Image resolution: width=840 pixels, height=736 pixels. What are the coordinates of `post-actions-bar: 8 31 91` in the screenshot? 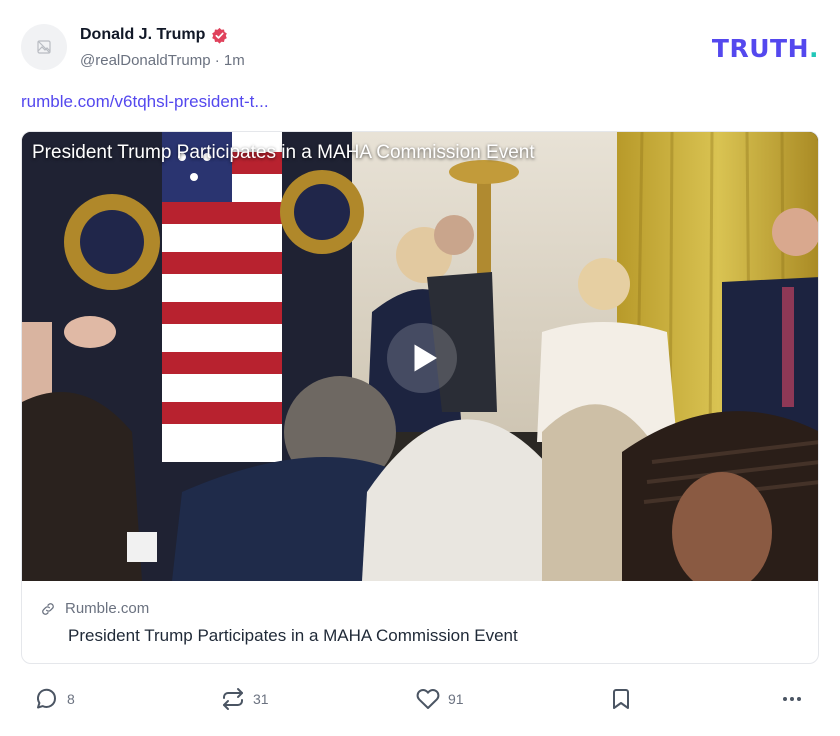 It's located at (421, 699).